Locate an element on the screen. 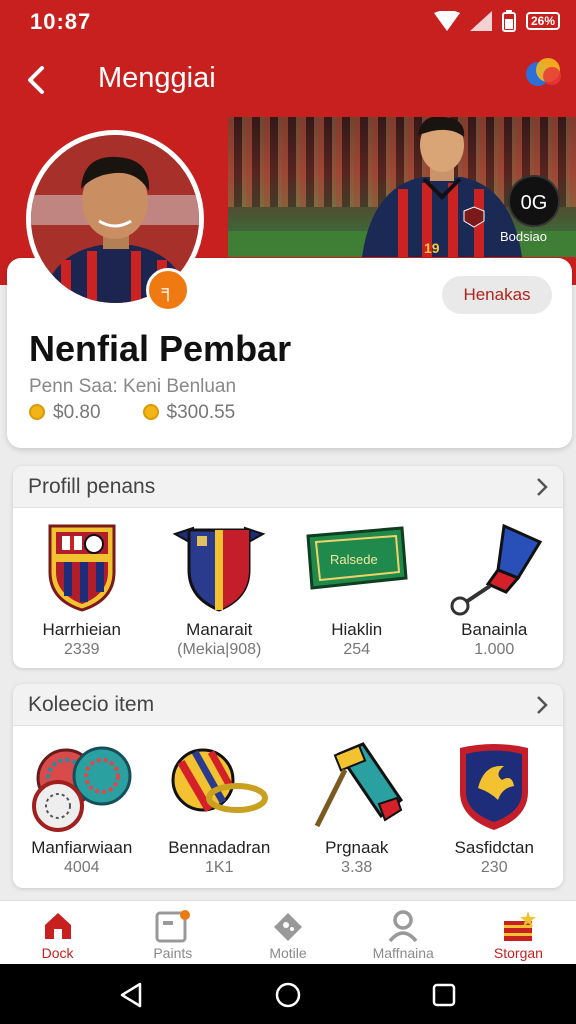  list-item: Banainla 1.000 is located at coordinates (495, 588).